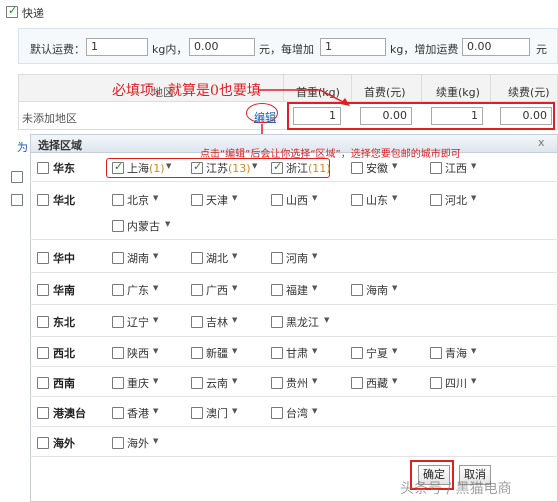 The width and height of the screenshot is (558, 502). Describe the element at coordinates (297, 413) in the screenshot. I see `province-label-taiwan: 台湾` at that location.